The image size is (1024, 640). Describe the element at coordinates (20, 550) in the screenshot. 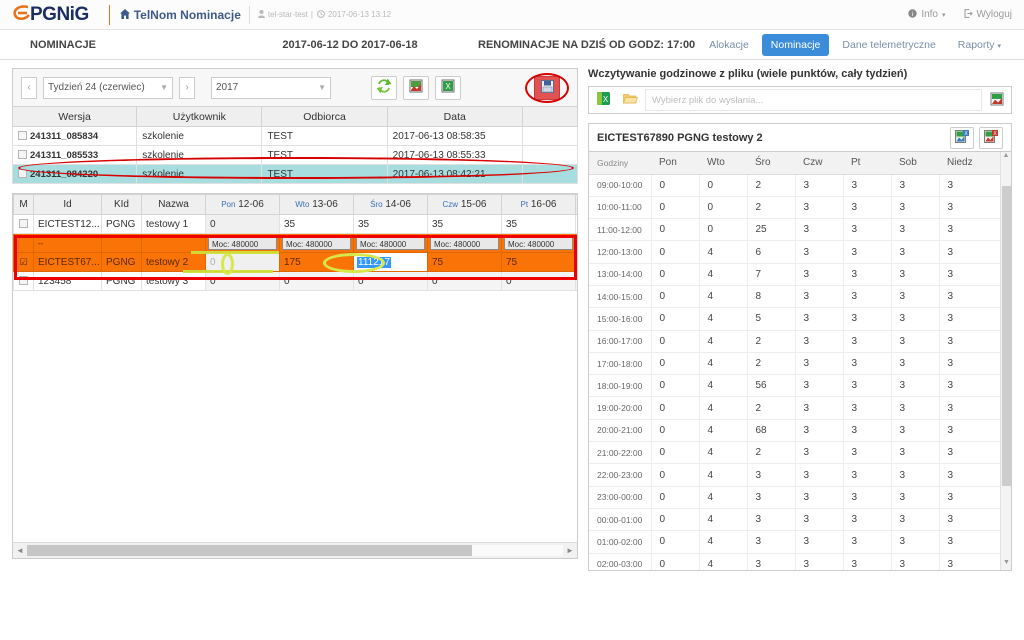

I see `scroll-left-icon: ◄` at that location.